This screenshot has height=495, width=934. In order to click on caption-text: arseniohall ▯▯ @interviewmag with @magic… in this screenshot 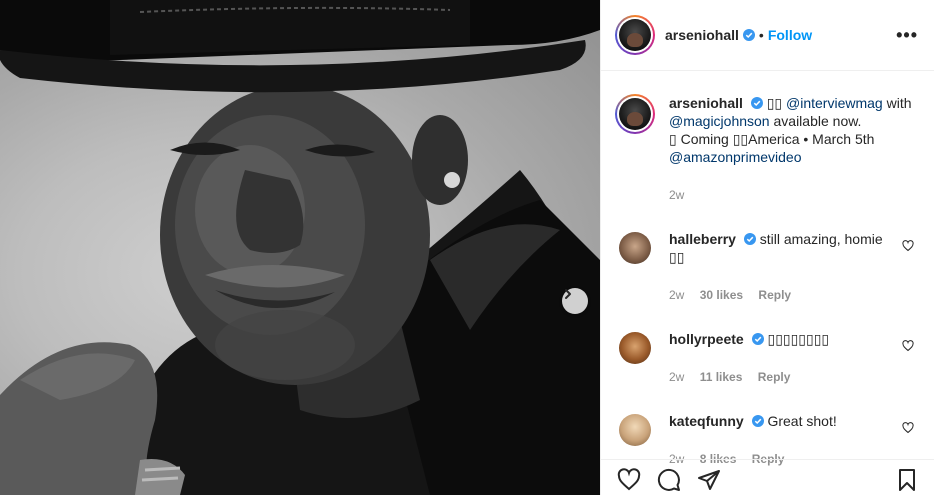, I will do `click(792, 149)`.